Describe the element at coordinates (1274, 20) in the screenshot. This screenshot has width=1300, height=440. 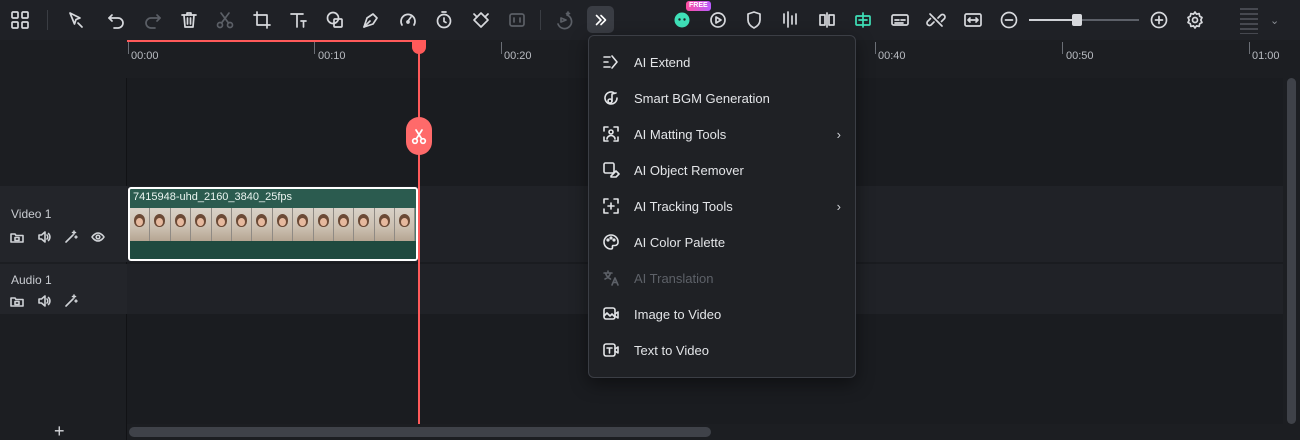
I see `toolbar-expand-caret-icon: ⌄` at that location.